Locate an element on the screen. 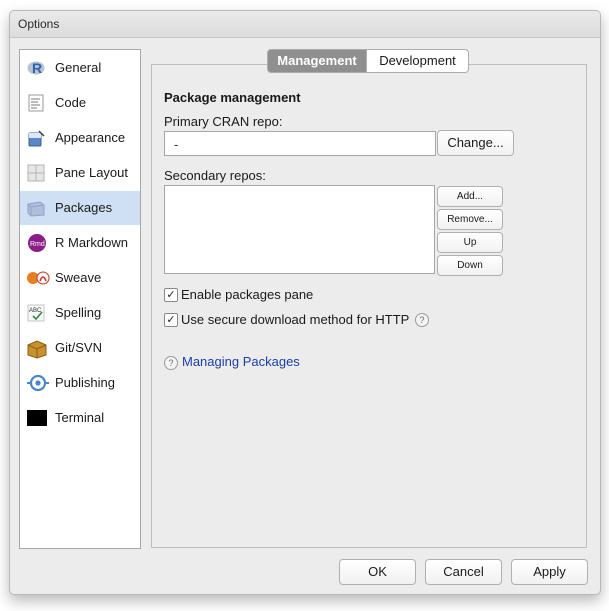 This screenshot has width=609, height=611. spelling-check-icon: ABC is located at coordinates (36, 313).